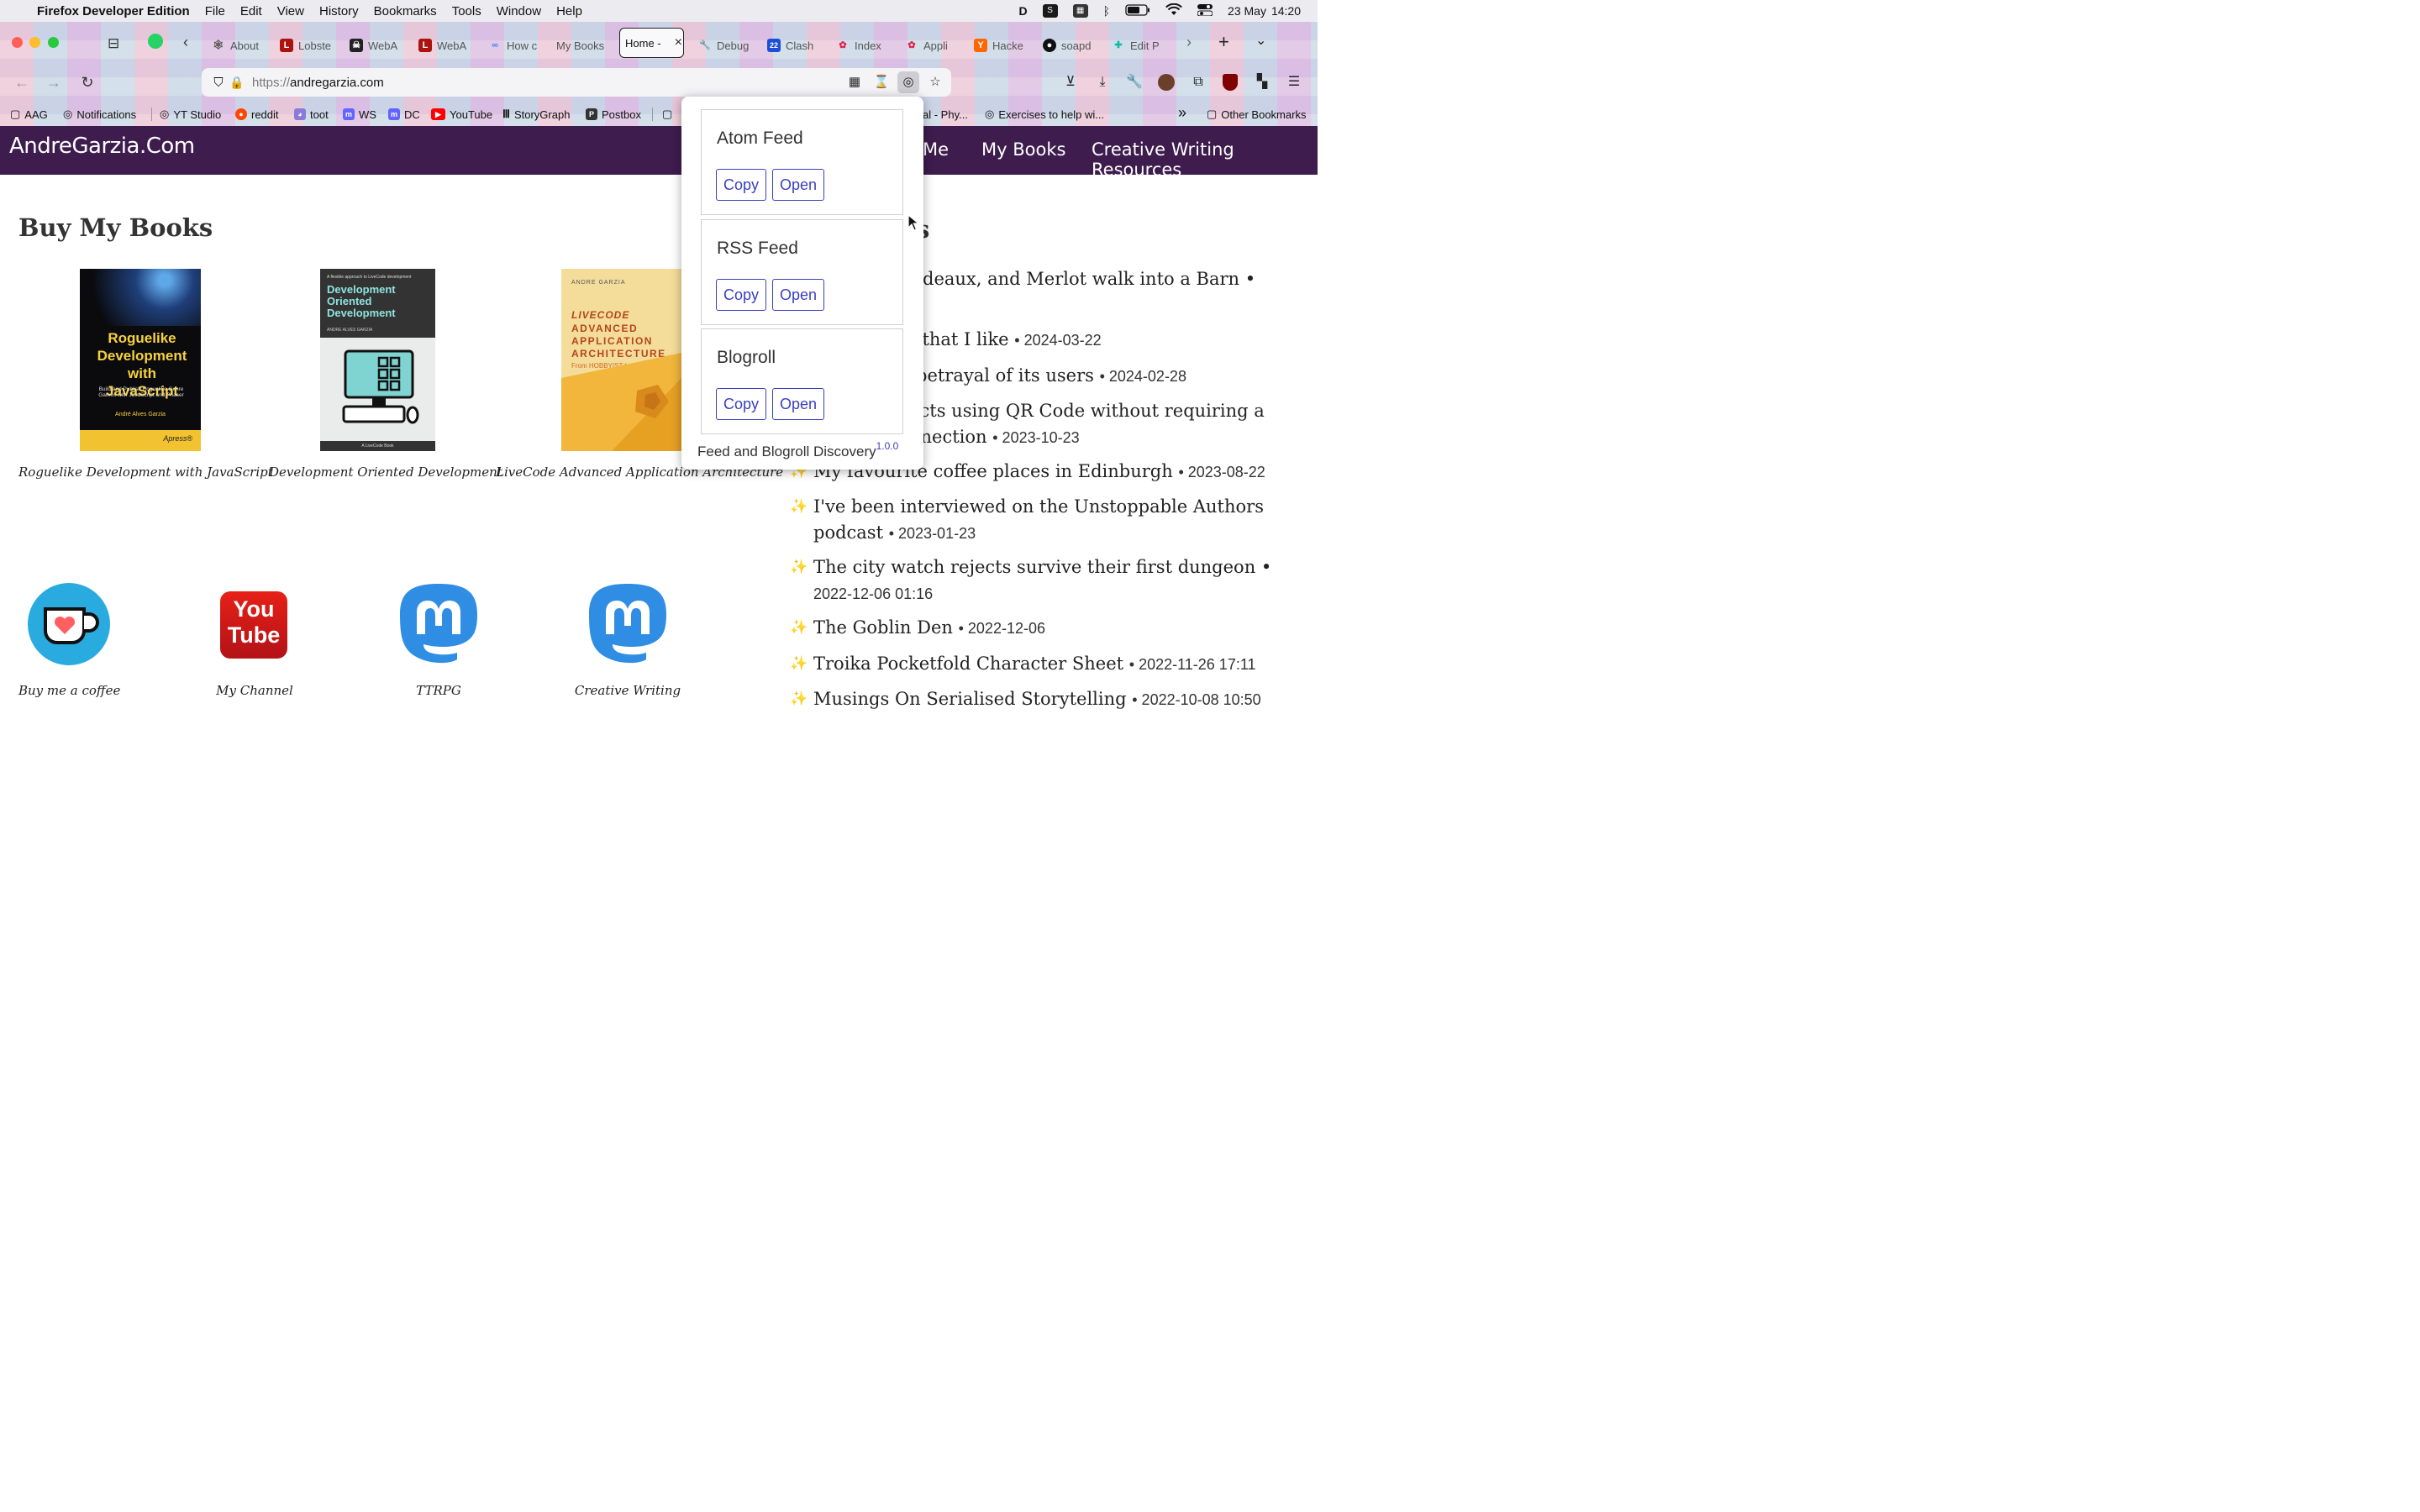 The width and height of the screenshot is (2420, 1512). Describe the element at coordinates (404, 114) in the screenshot. I see `bookmark-dc: m DC` at that location.